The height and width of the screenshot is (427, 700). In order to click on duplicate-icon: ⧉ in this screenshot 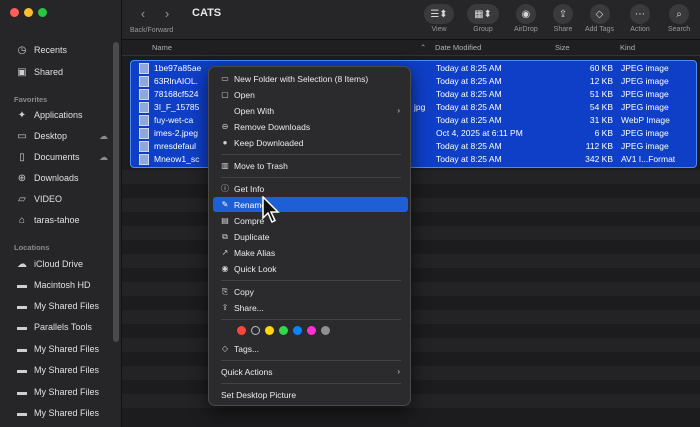, I will do `click(225, 236)`.